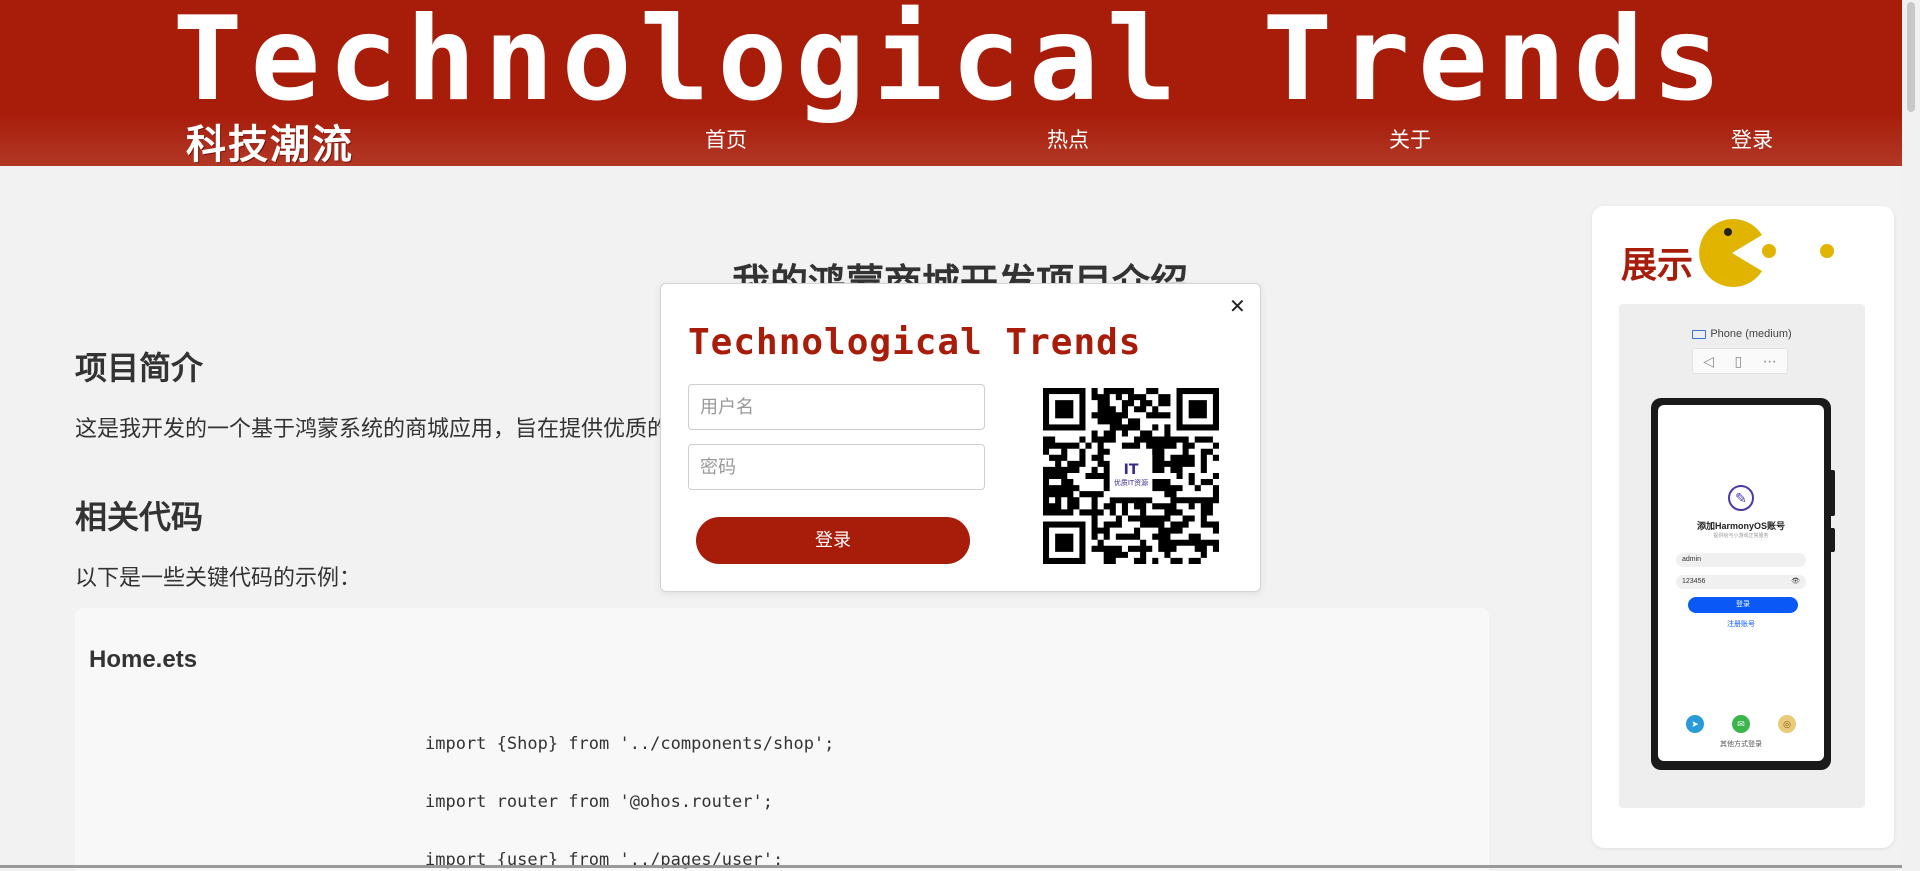  I want to click on code-line: import router from '@ohos.router';, so click(599, 802).